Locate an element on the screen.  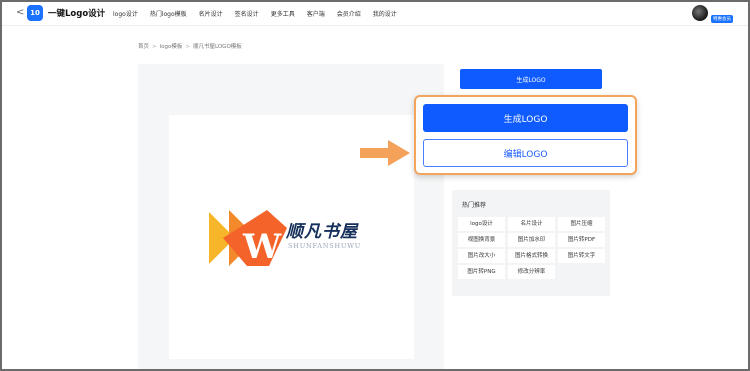
tag-image-to-pdf: 图片转PDF is located at coordinates (581, 240).